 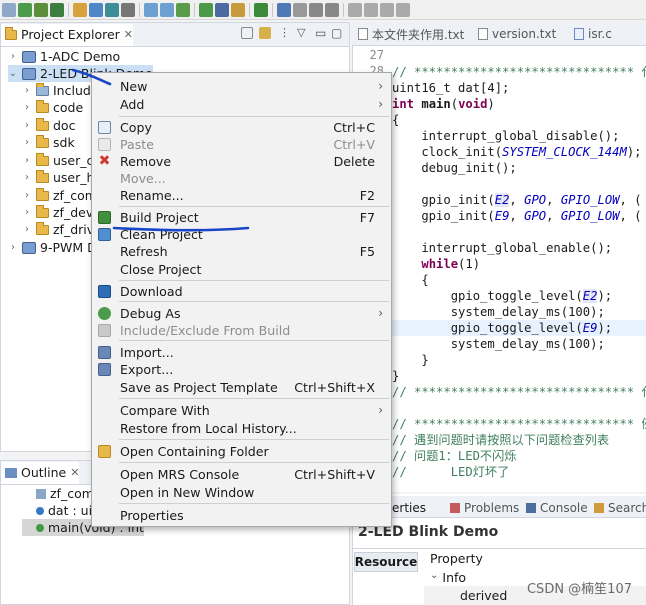 I want to click on dropdown-icon, so click(x=128, y=9).